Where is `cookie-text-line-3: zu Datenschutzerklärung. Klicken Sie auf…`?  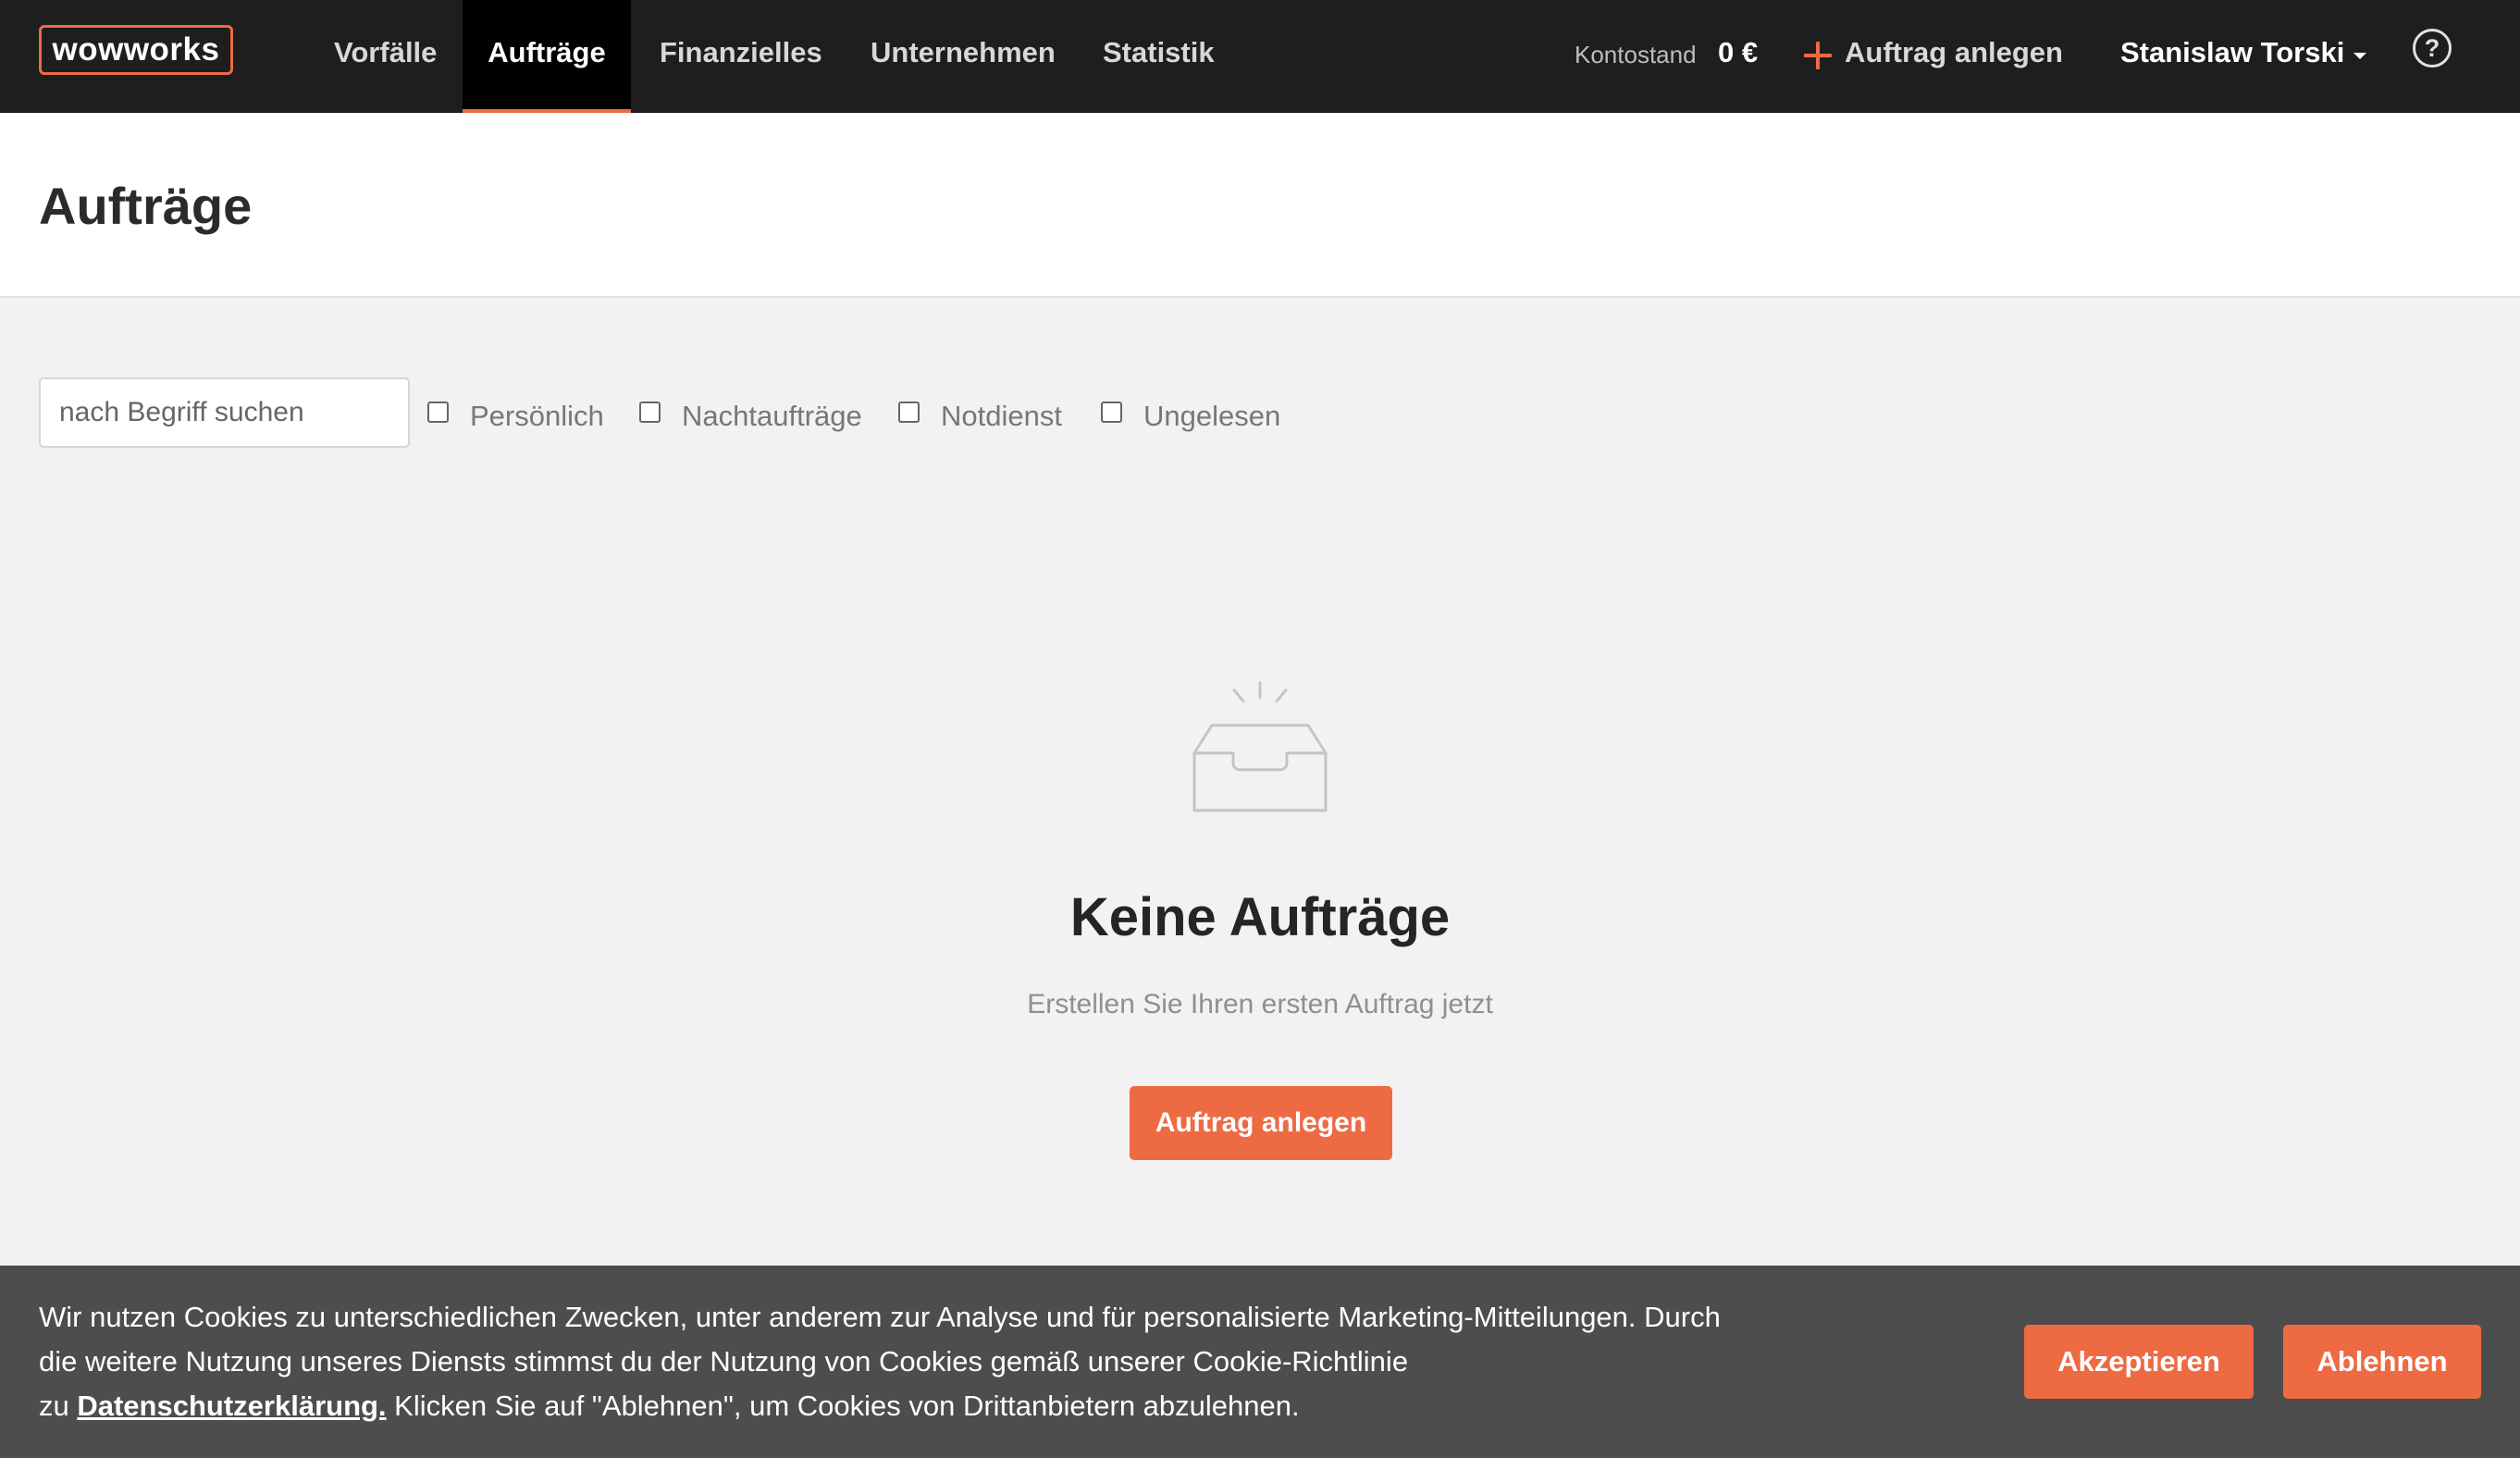
cookie-text-line-3: zu Datenschutzerklärung. Klicken Sie auf… is located at coordinates (918, 1406).